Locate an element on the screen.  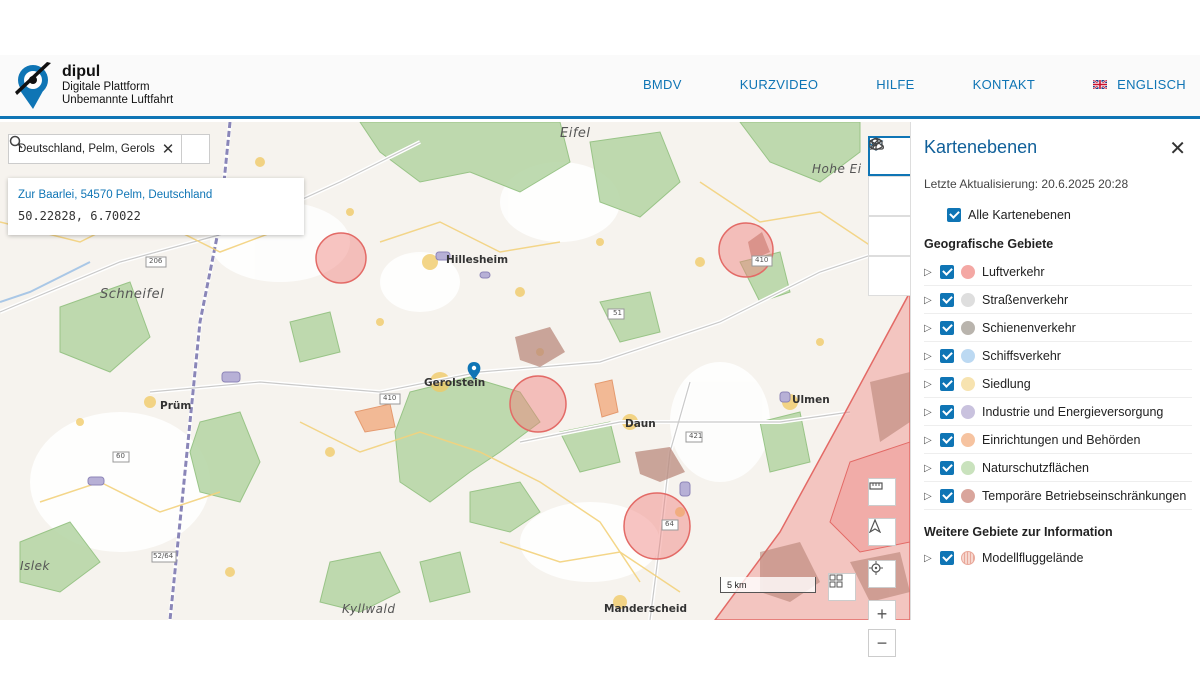
layer-row: ▷ Schienenverkehr is located at coordinates (1058, 328).